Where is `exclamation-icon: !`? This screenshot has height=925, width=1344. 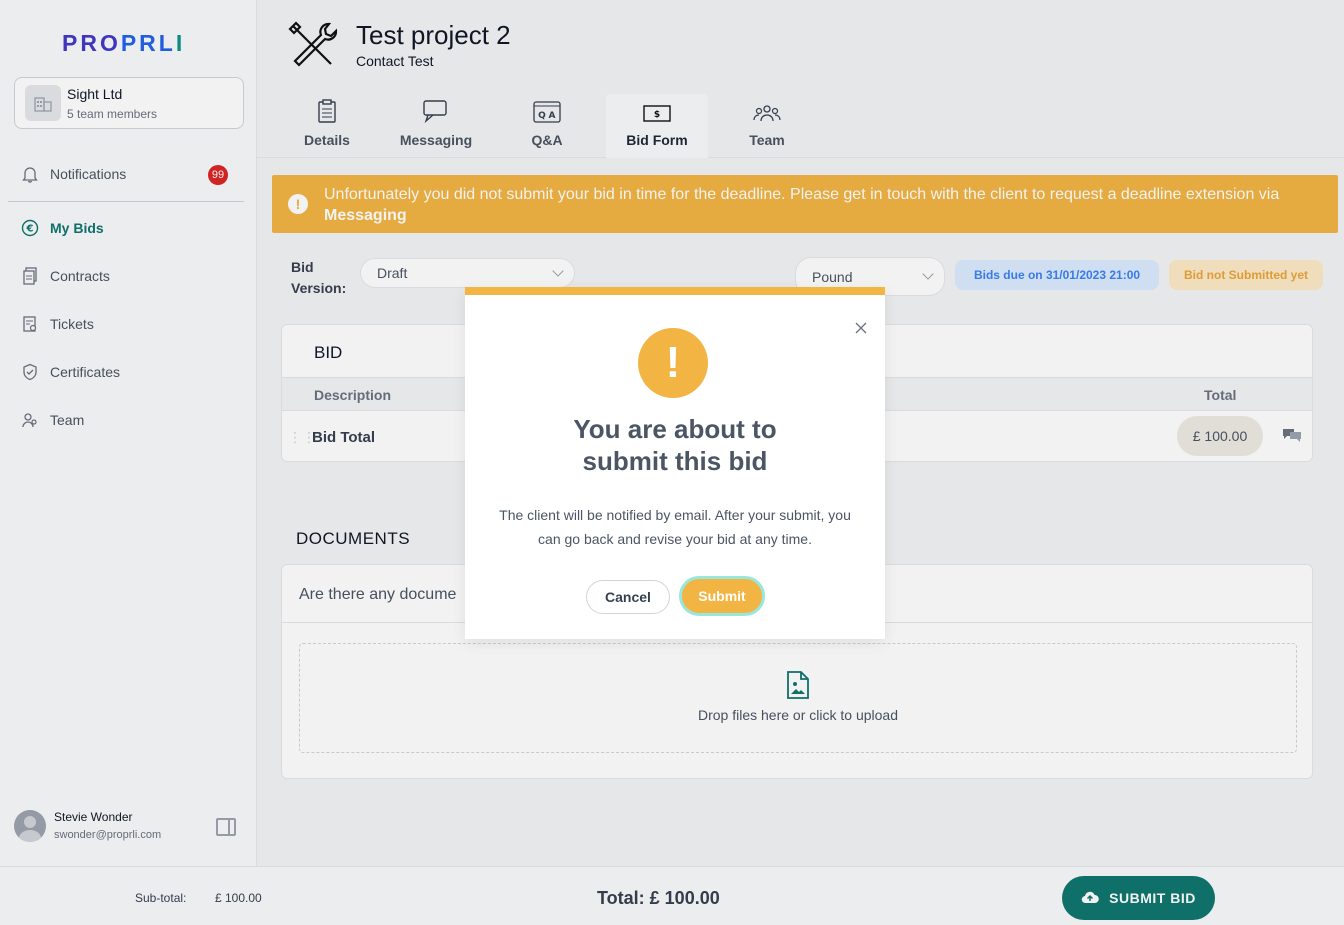 exclamation-icon: ! is located at coordinates (673, 363).